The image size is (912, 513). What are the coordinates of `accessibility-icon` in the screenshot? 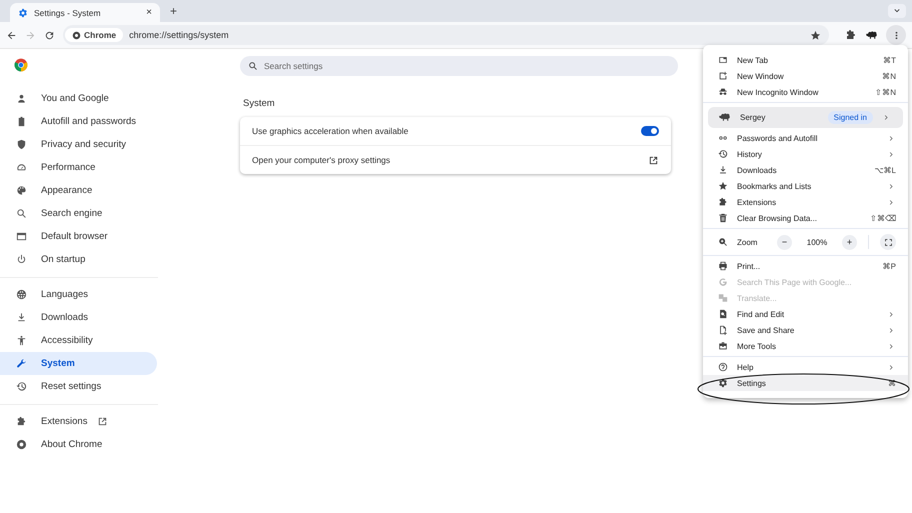 It's located at (21, 340).